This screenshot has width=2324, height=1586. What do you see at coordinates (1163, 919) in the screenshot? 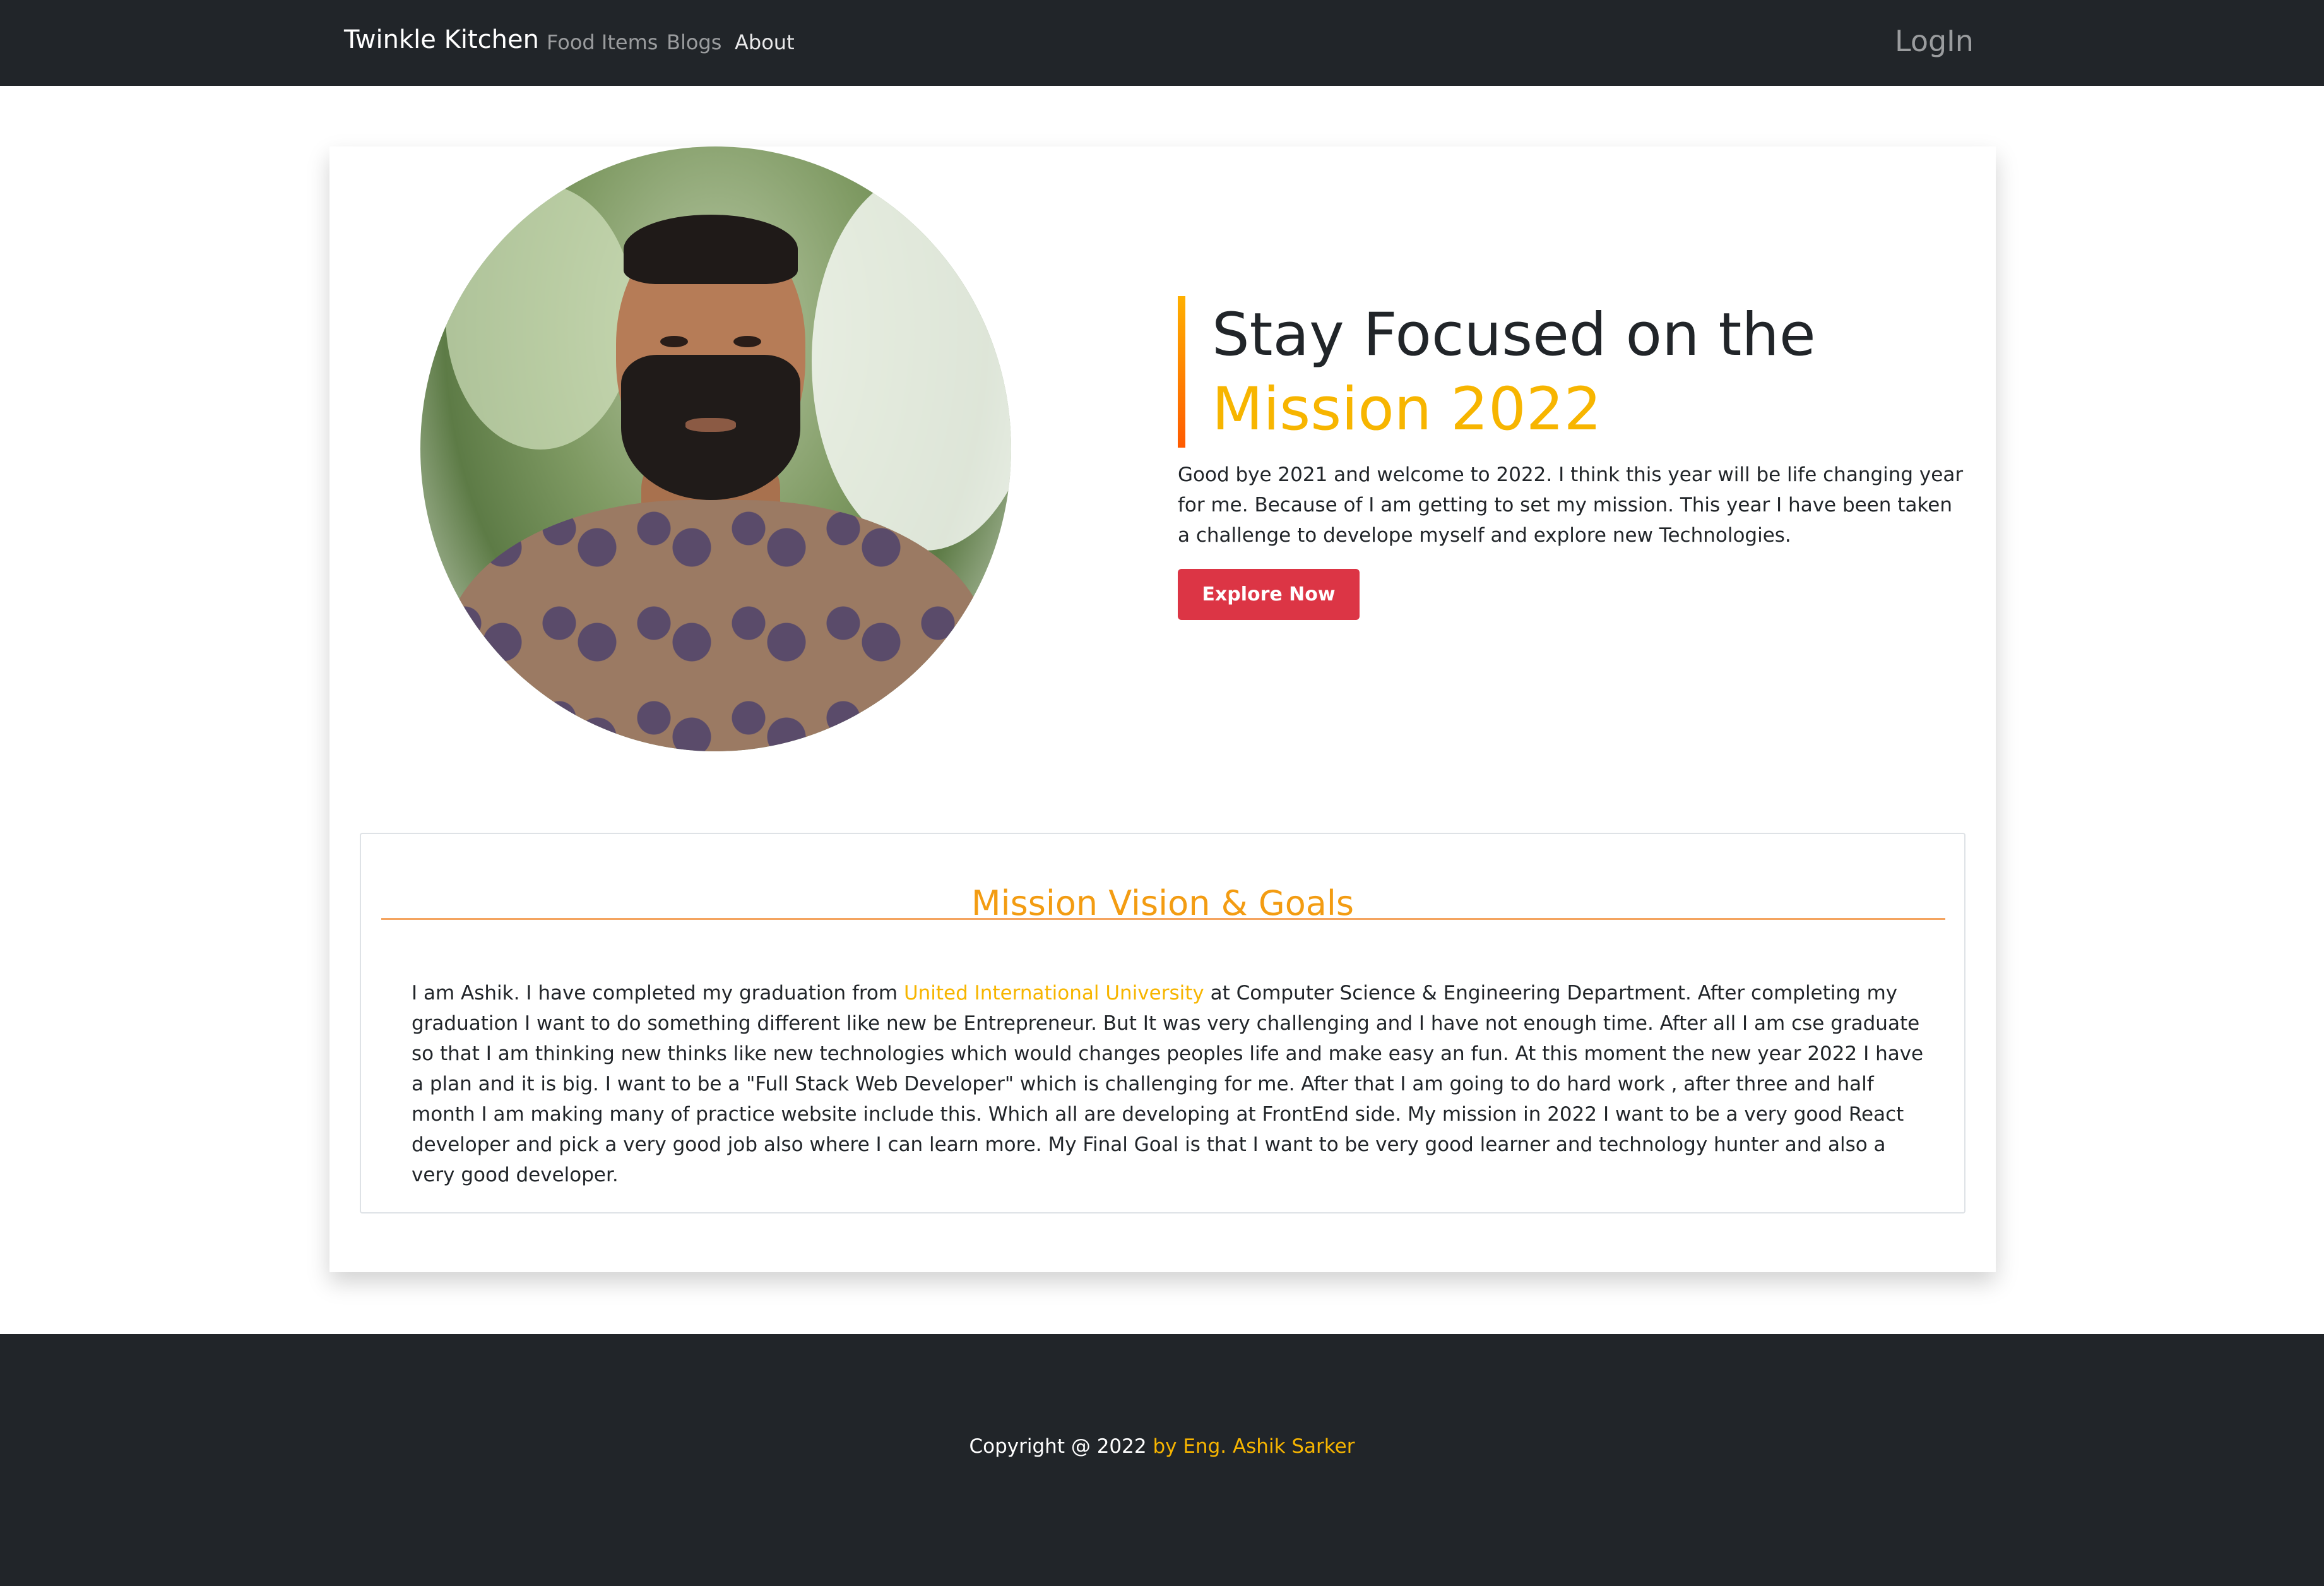
I see `goals-divider` at bounding box center [1163, 919].